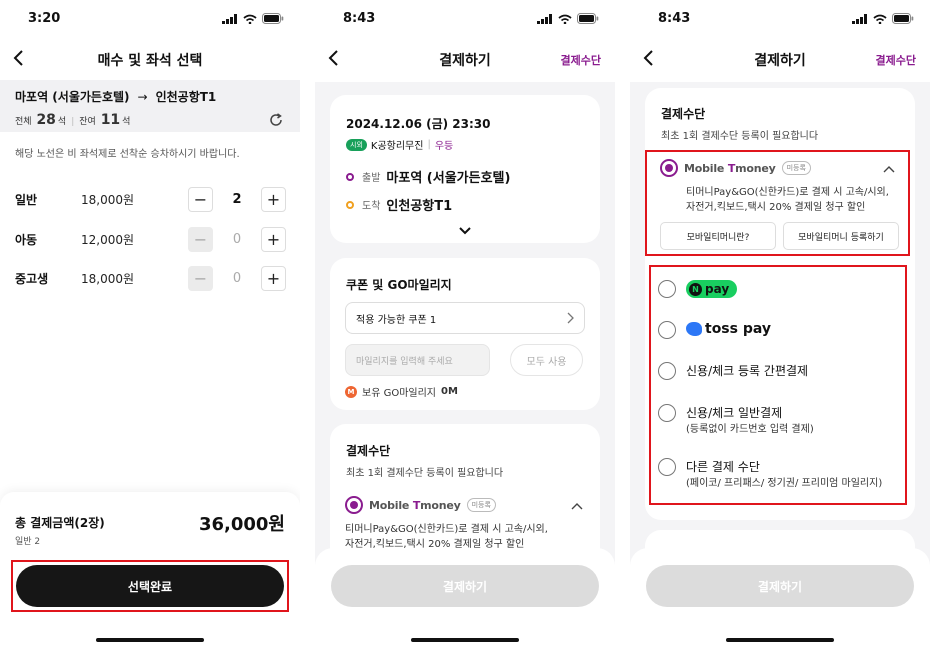 The image size is (930, 650). What do you see at coordinates (546, 360) in the screenshot?
I see `use-all-button: 모두 사용` at bounding box center [546, 360].